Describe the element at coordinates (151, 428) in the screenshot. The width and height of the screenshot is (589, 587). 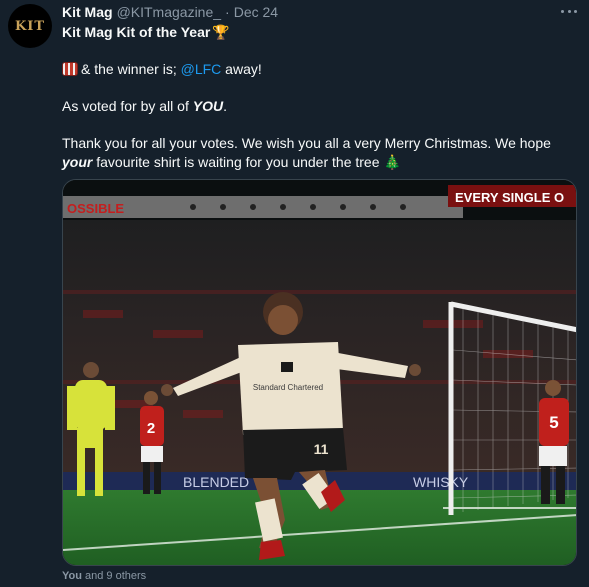
I see `opponent-left-number: 2` at that location.